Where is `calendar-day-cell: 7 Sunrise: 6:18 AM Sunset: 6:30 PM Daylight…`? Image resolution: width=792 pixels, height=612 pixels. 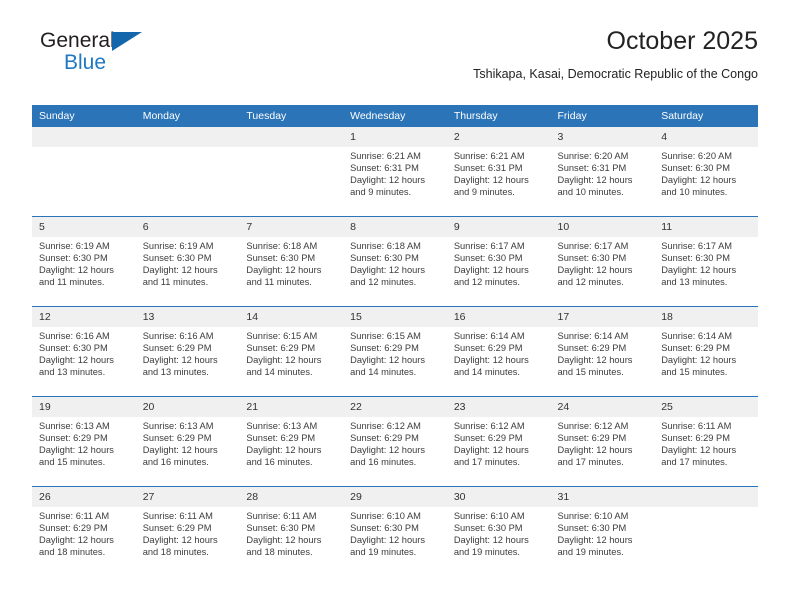
calendar-day-cell: 7 Sunrise: 6:18 AM Sunset: 6:30 PM Daylight… is located at coordinates (291, 261).